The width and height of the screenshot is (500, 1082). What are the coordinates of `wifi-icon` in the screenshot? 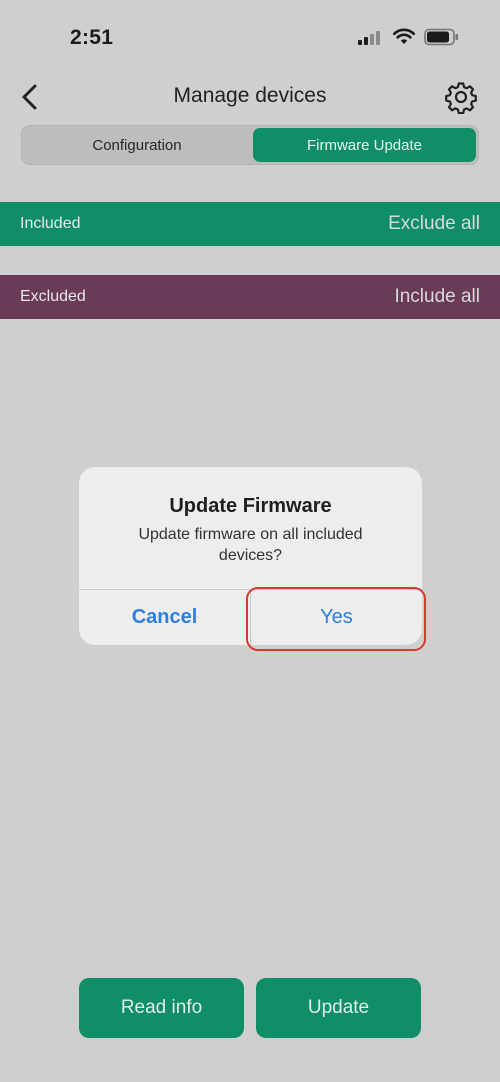 It's located at (404, 36).